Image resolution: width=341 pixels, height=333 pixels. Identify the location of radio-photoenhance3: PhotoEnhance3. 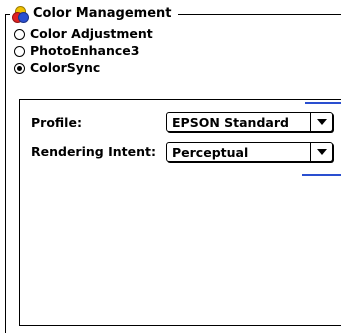
(83, 51).